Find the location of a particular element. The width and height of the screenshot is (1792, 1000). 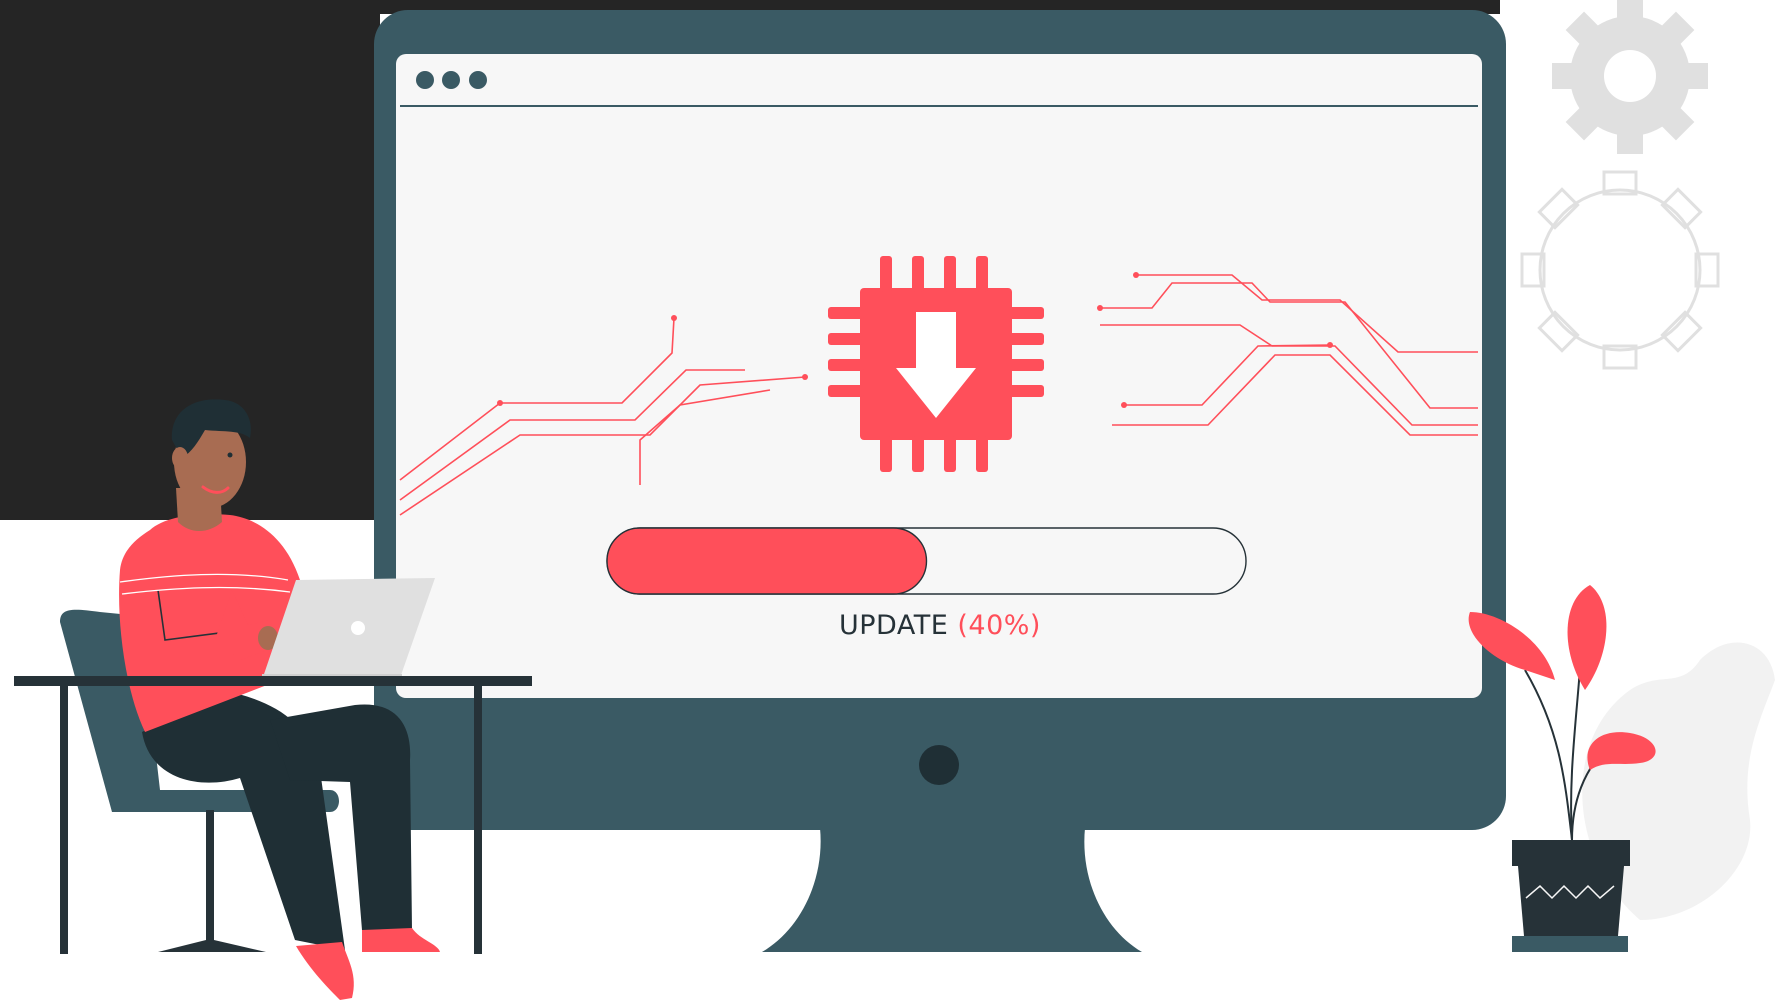

progress-fill is located at coordinates (767, 561).